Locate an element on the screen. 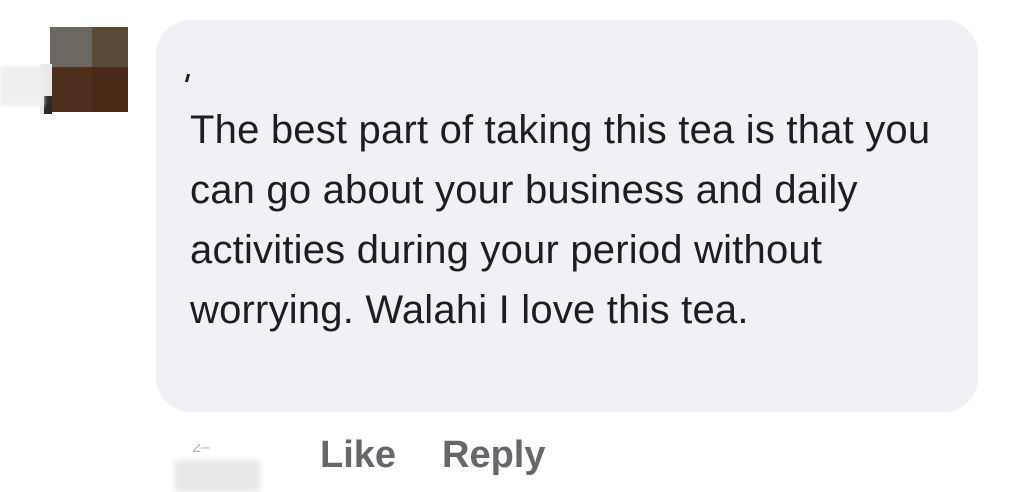  timestamp-redaction: 2– is located at coordinates (216, 466).